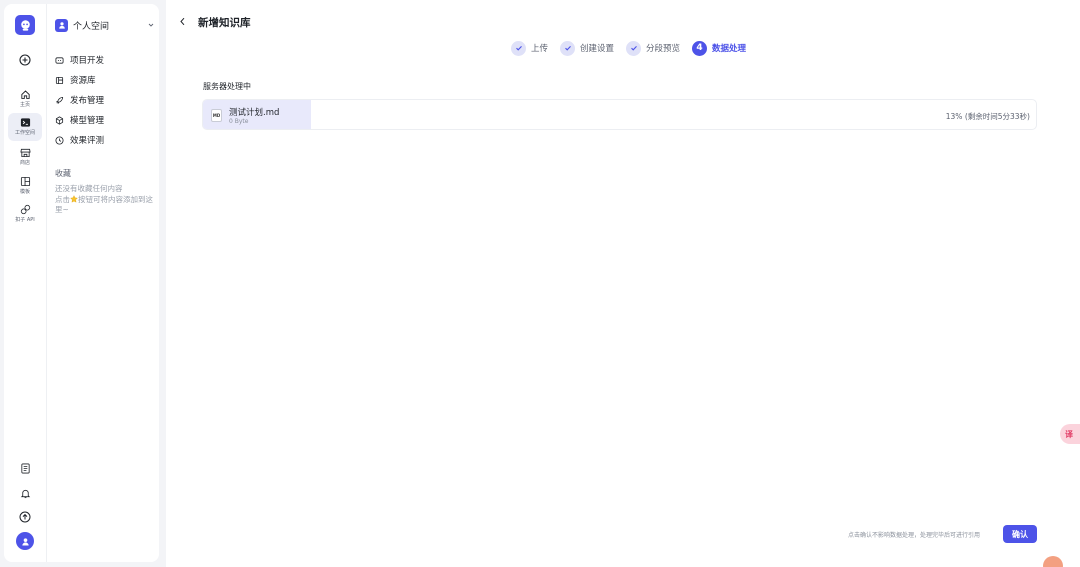  Describe the element at coordinates (239, 121) in the screenshot. I see `file-size: 0 Byte` at that location.